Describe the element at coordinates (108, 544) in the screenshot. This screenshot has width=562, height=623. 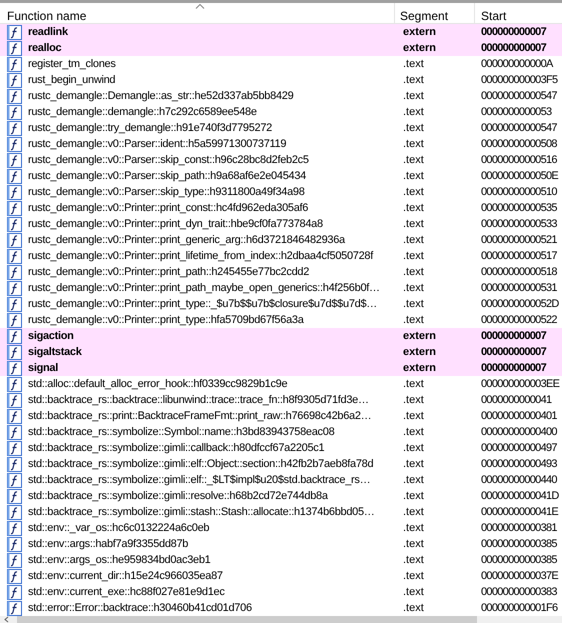
I see `function-name: std::env::args::habf7a9f3355dd87b` at that location.